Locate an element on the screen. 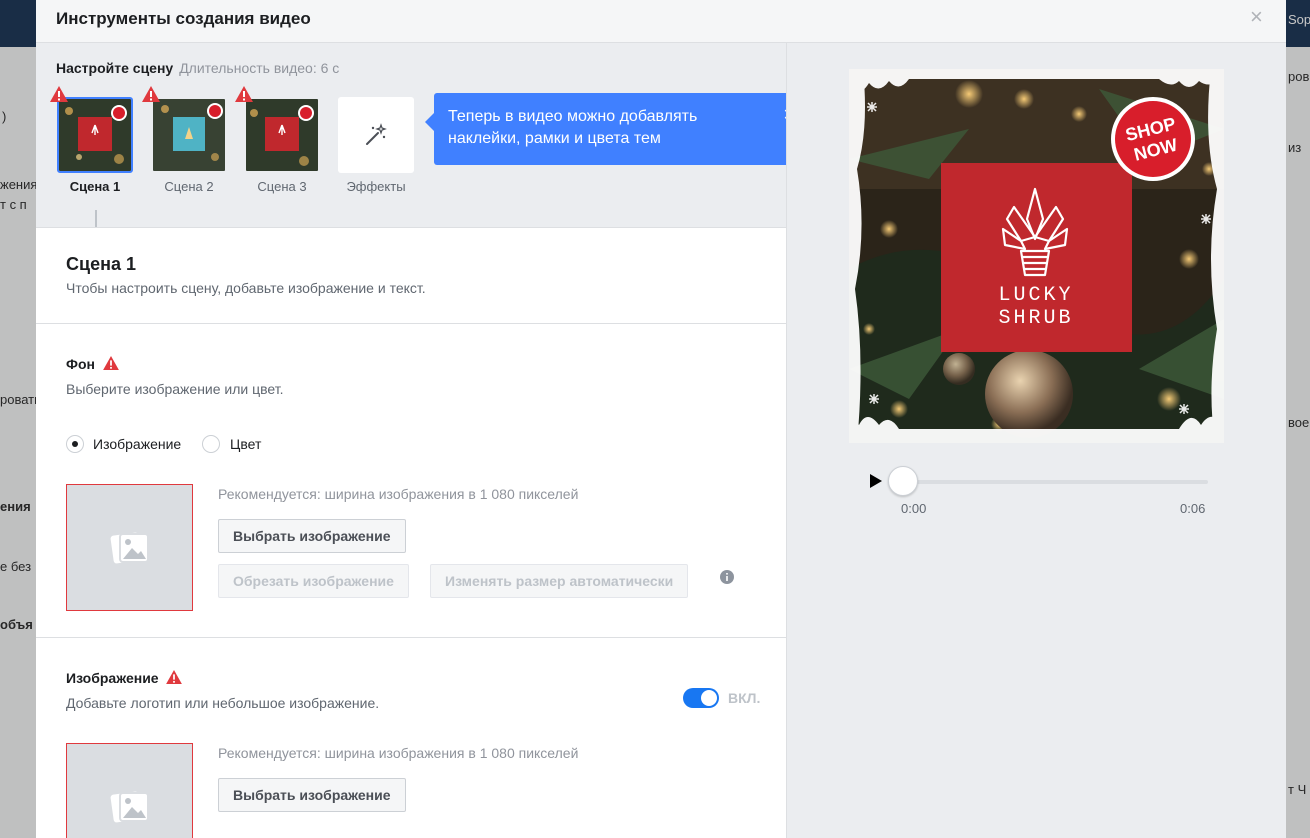 The image size is (1310, 838). scenes-heading-title: Настройте сцену is located at coordinates (115, 68).